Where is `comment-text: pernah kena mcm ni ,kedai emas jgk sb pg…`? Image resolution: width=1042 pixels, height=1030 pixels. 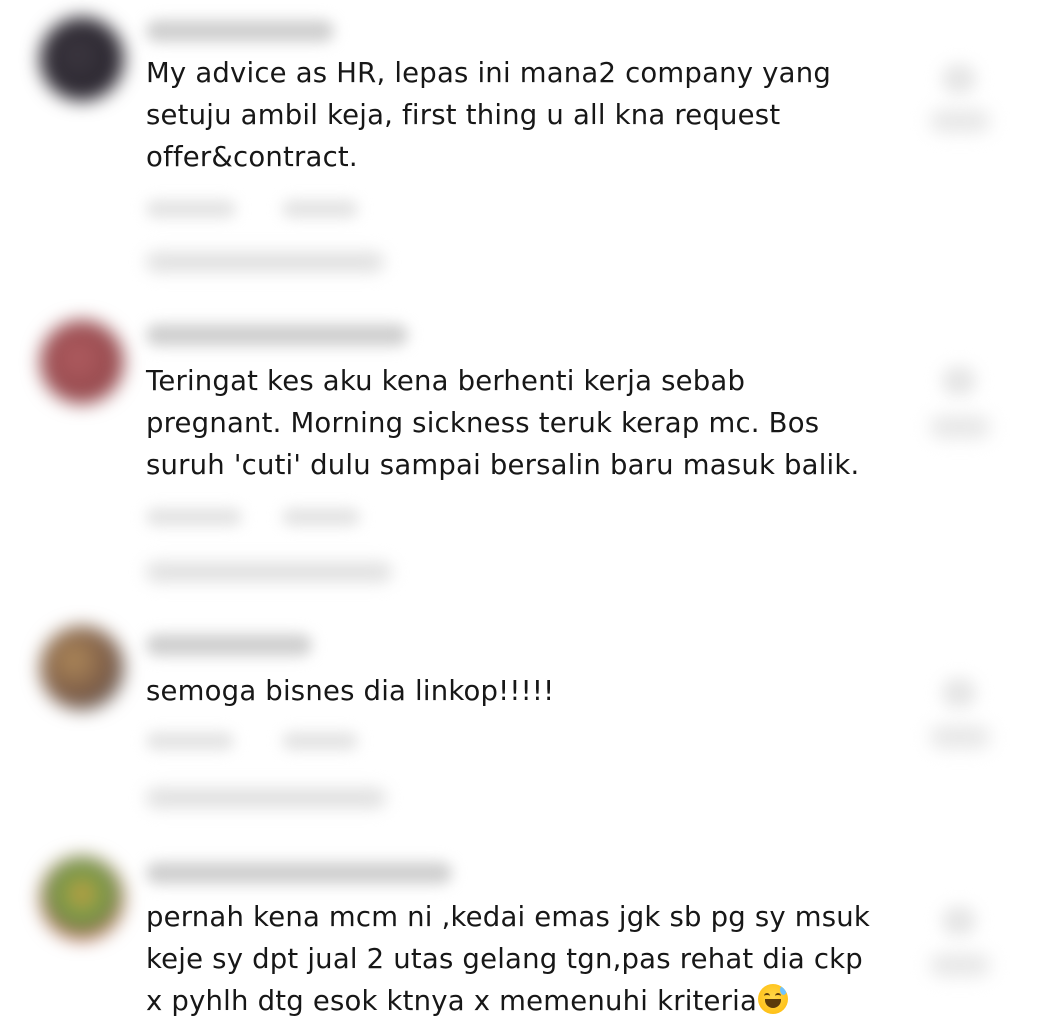
comment-text: pernah kena mcm ni ,kedai emas jgk sb pg… is located at coordinates (531, 959).